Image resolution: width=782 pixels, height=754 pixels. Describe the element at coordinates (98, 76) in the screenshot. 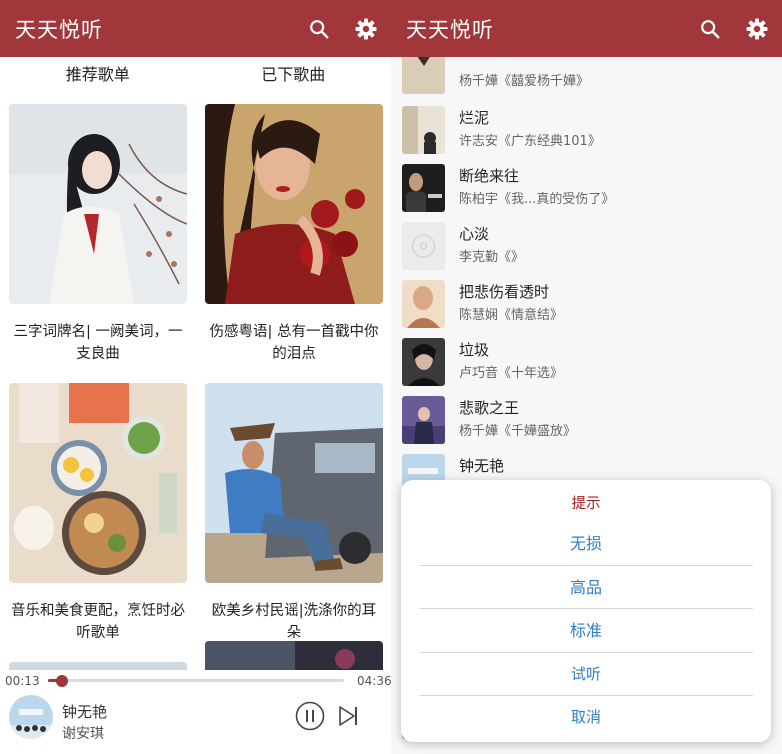

I see `tab-recommended-playlists: 推荐歌单` at that location.